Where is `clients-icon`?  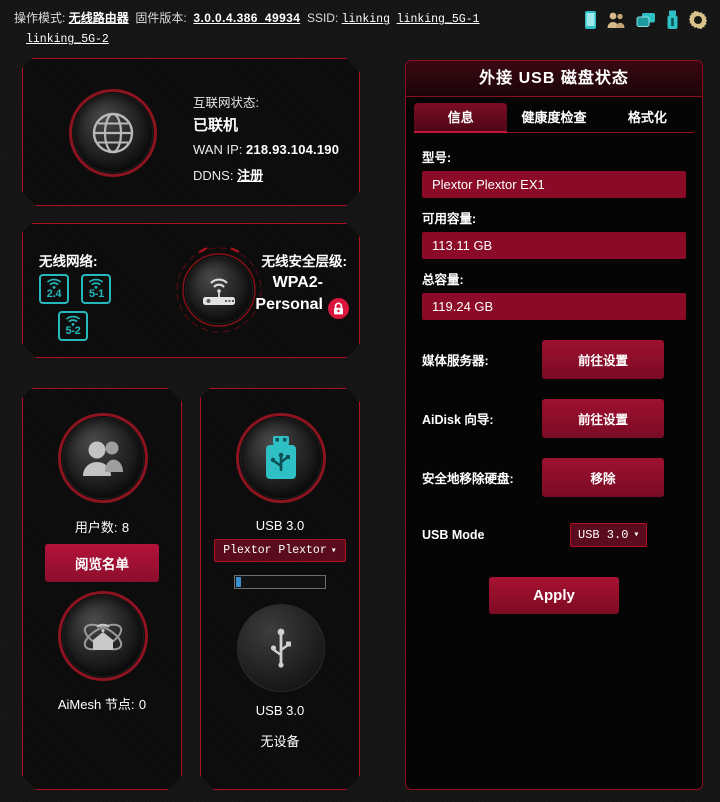
clients-icon is located at coordinates (616, 20).